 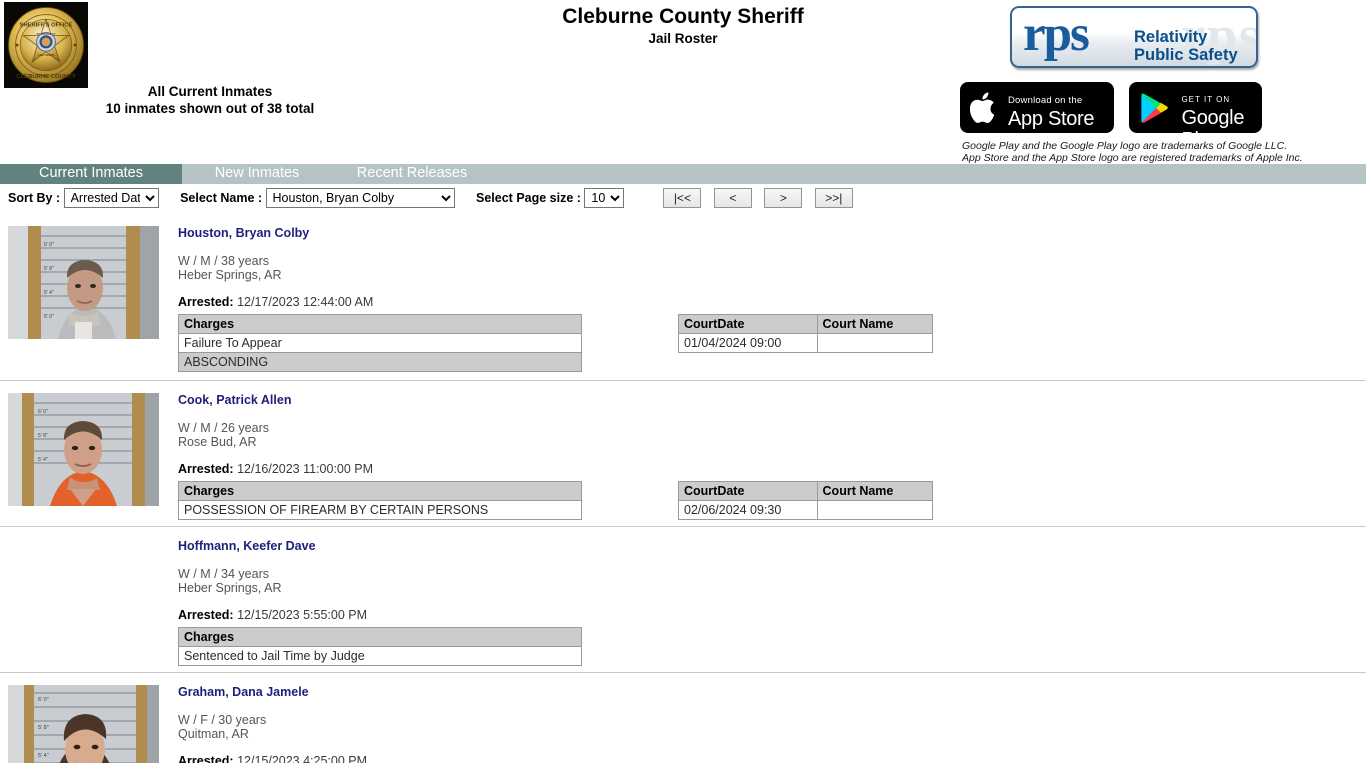 What do you see at coordinates (772, 727) in the screenshot?
I see `inmate-demographics: W / F / 30 years Quitman, AR` at bounding box center [772, 727].